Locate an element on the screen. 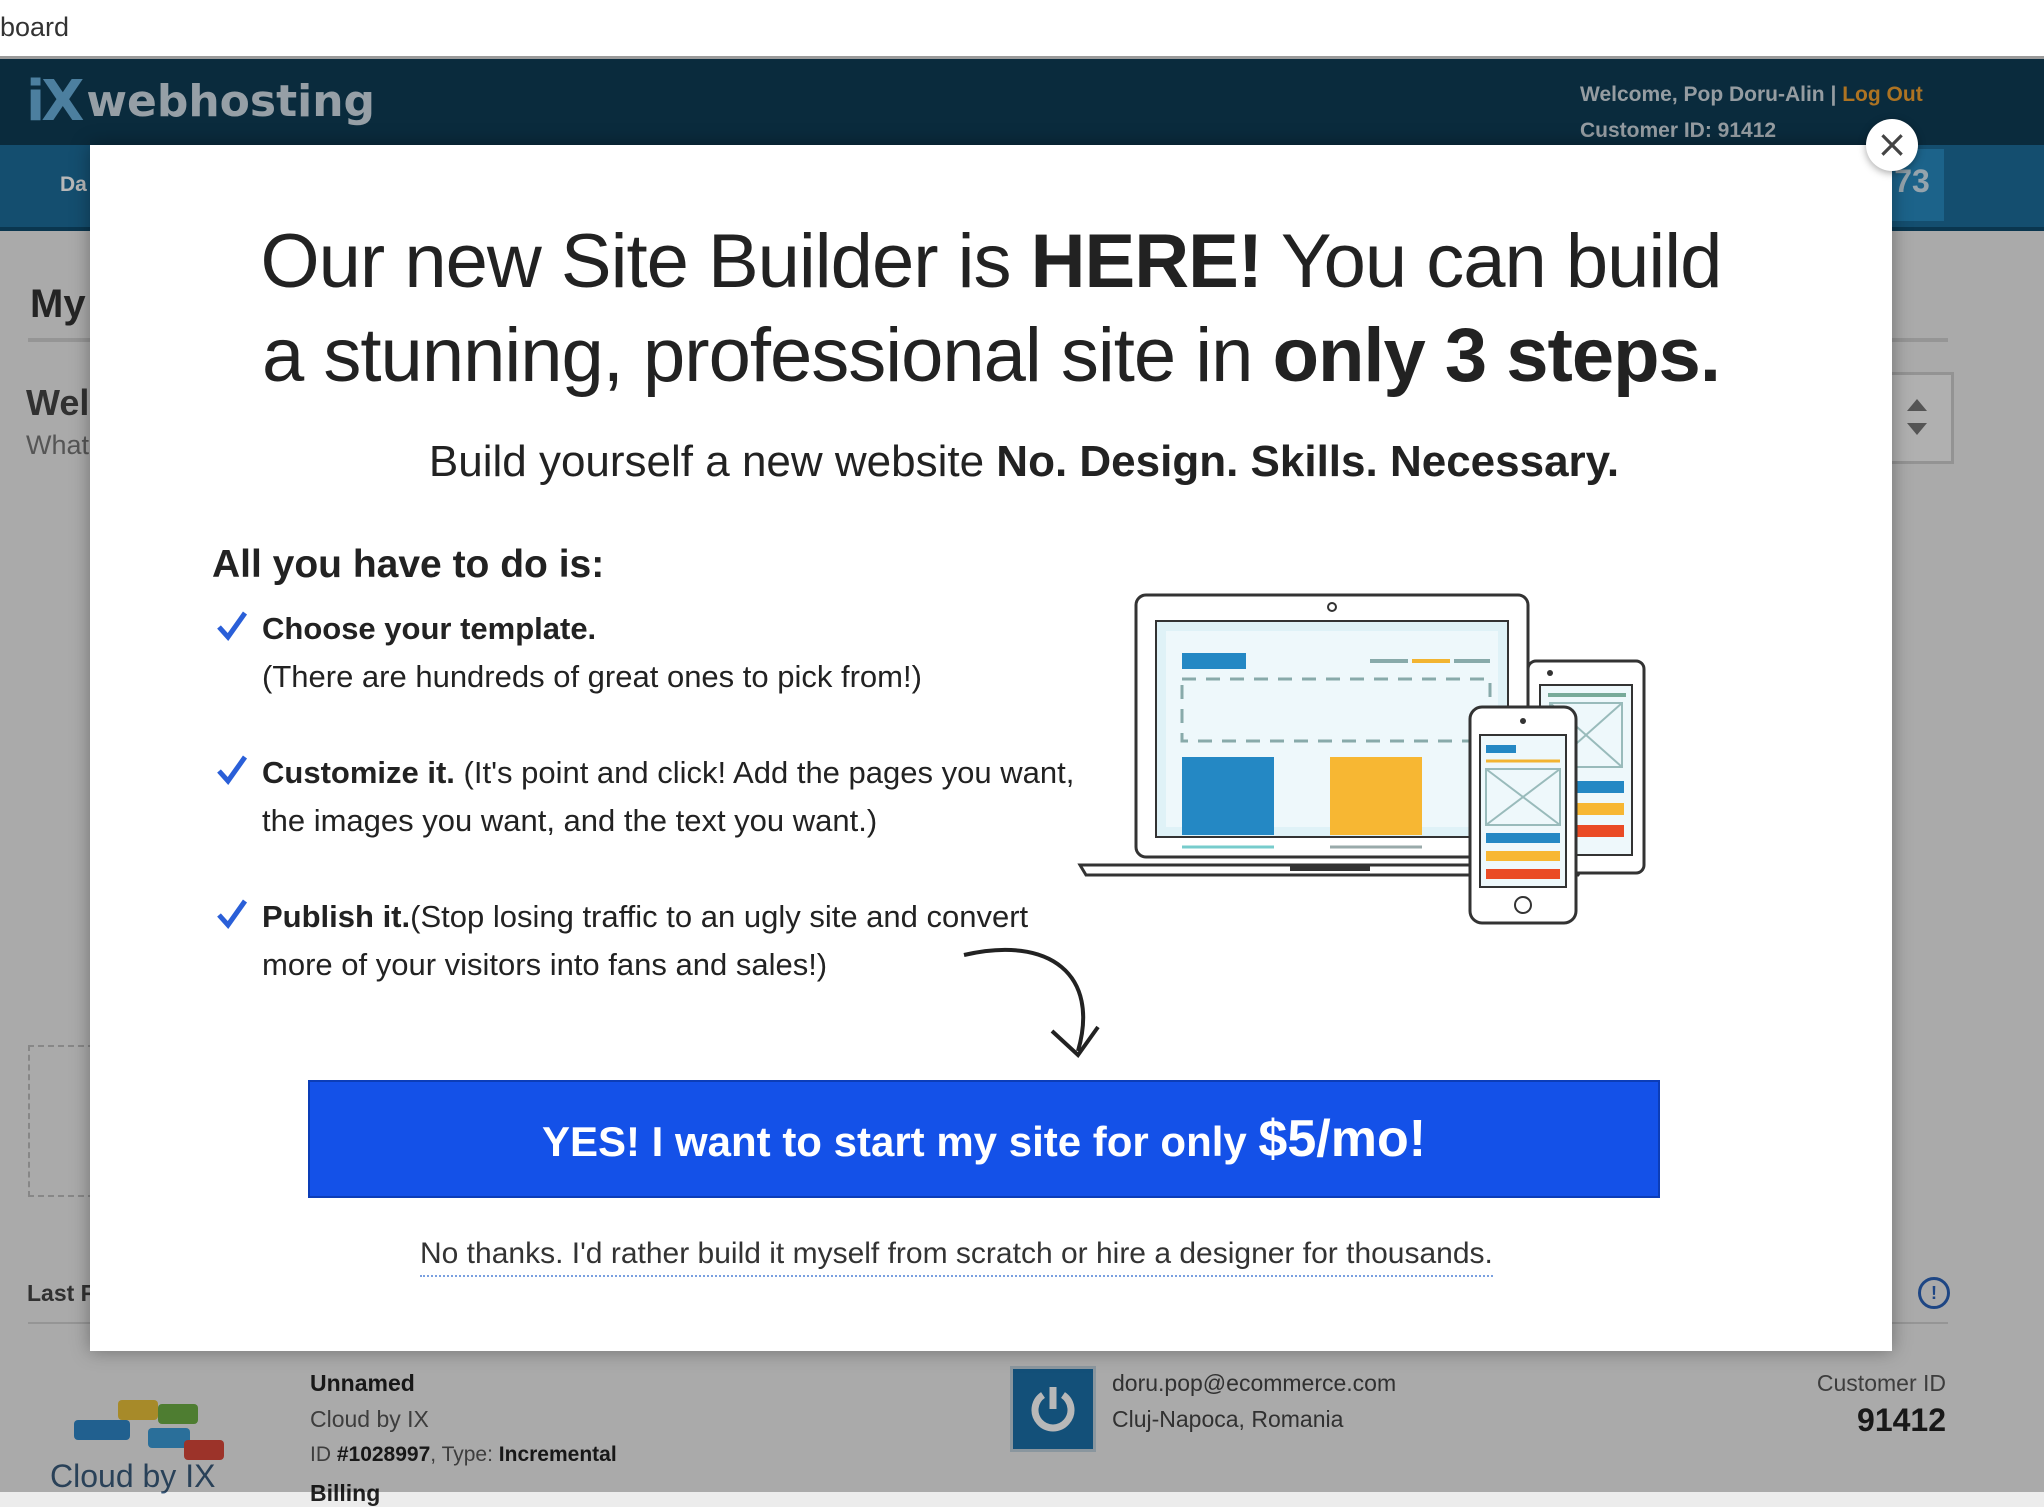  devices-illustration is located at coordinates (1361, 759).